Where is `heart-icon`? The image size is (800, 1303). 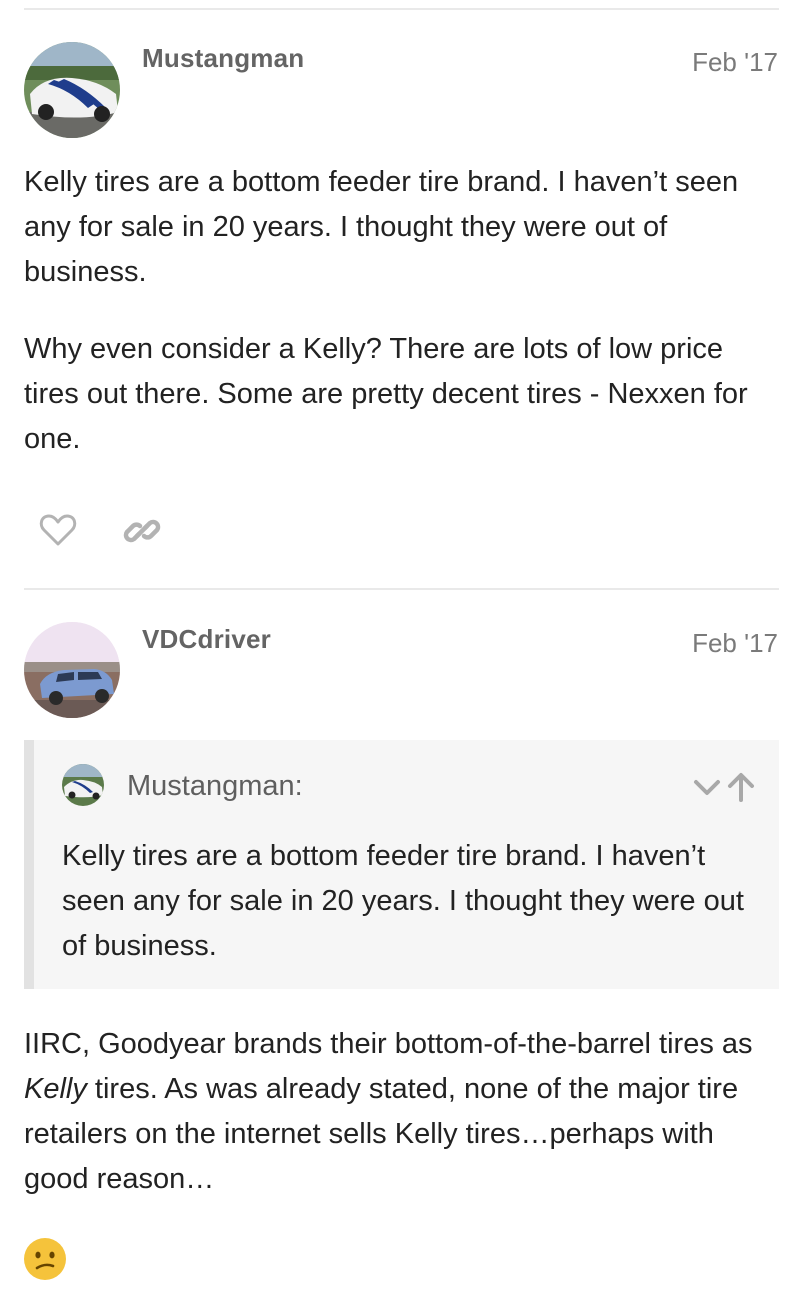 heart-icon is located at coordinates (58, 530).